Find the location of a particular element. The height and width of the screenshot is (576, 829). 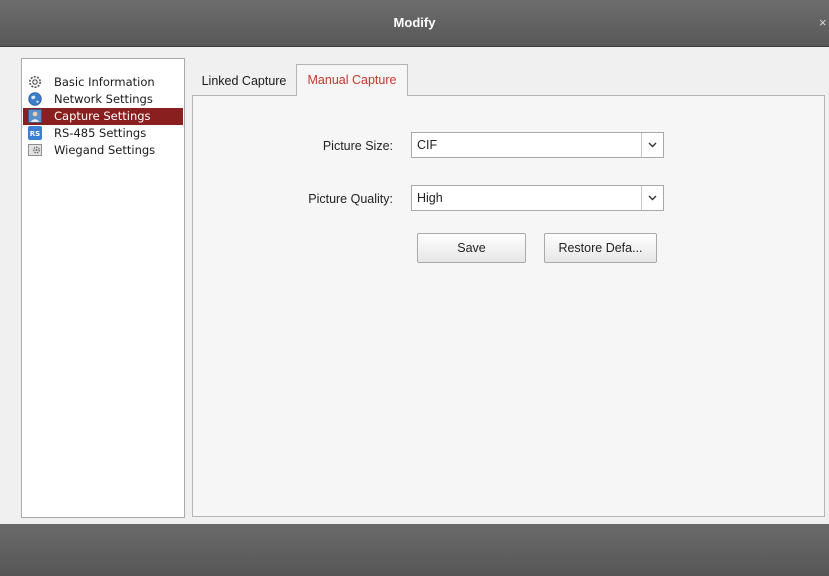

picture-size-value: CIF is located at coordinates (427, 145).